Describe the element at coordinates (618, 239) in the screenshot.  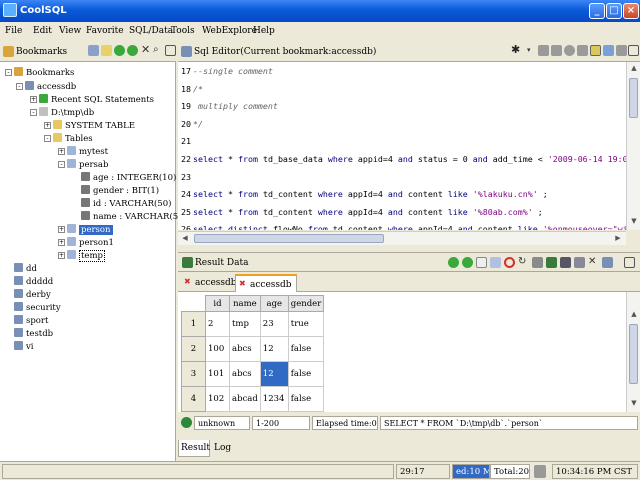
I see `scroll-right-arrow-icon: ▶` at that location.